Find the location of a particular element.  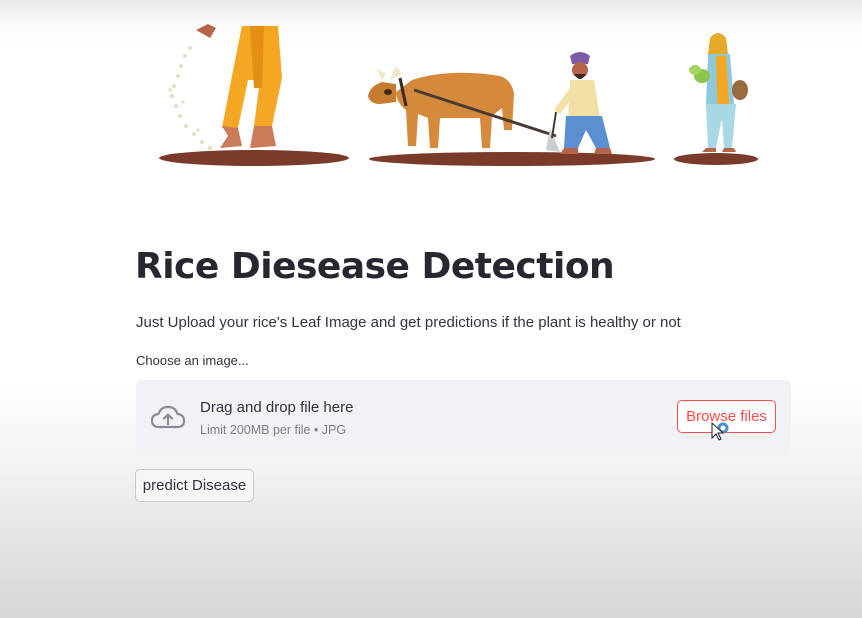

dropzone-file-limit: Limit 200MB per file • JPG is located at coordinates (273, 430).